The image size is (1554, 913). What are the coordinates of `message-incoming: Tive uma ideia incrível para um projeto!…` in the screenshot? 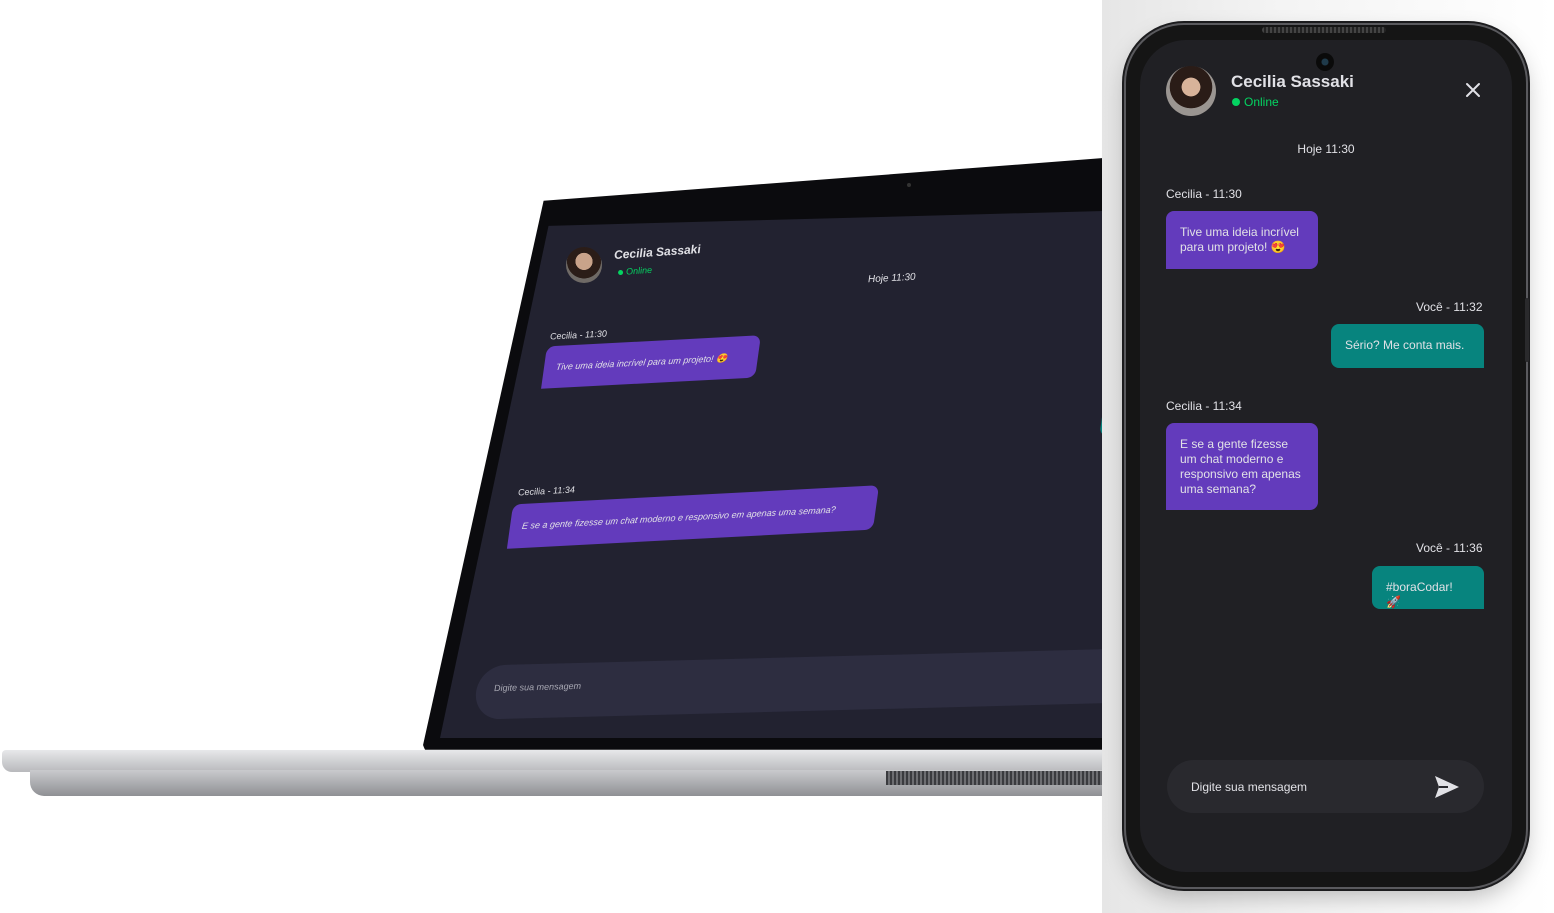 It's located at (1242, 240).